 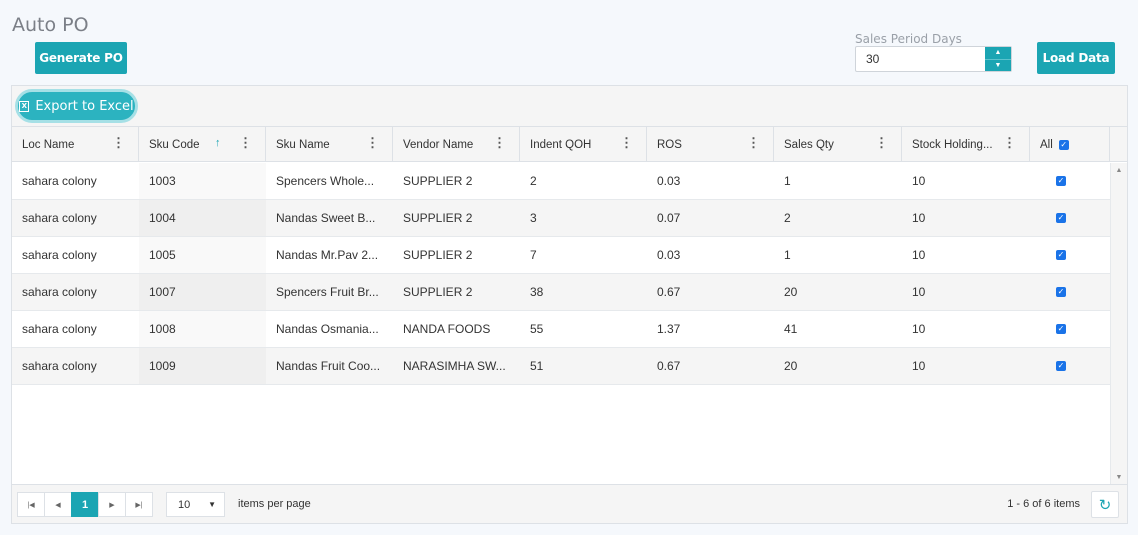 What do you see at coordinates (1119, 170) in the screenshot?
I see `scroll-up-icon: ▲` at bounding box center [1119, 170].